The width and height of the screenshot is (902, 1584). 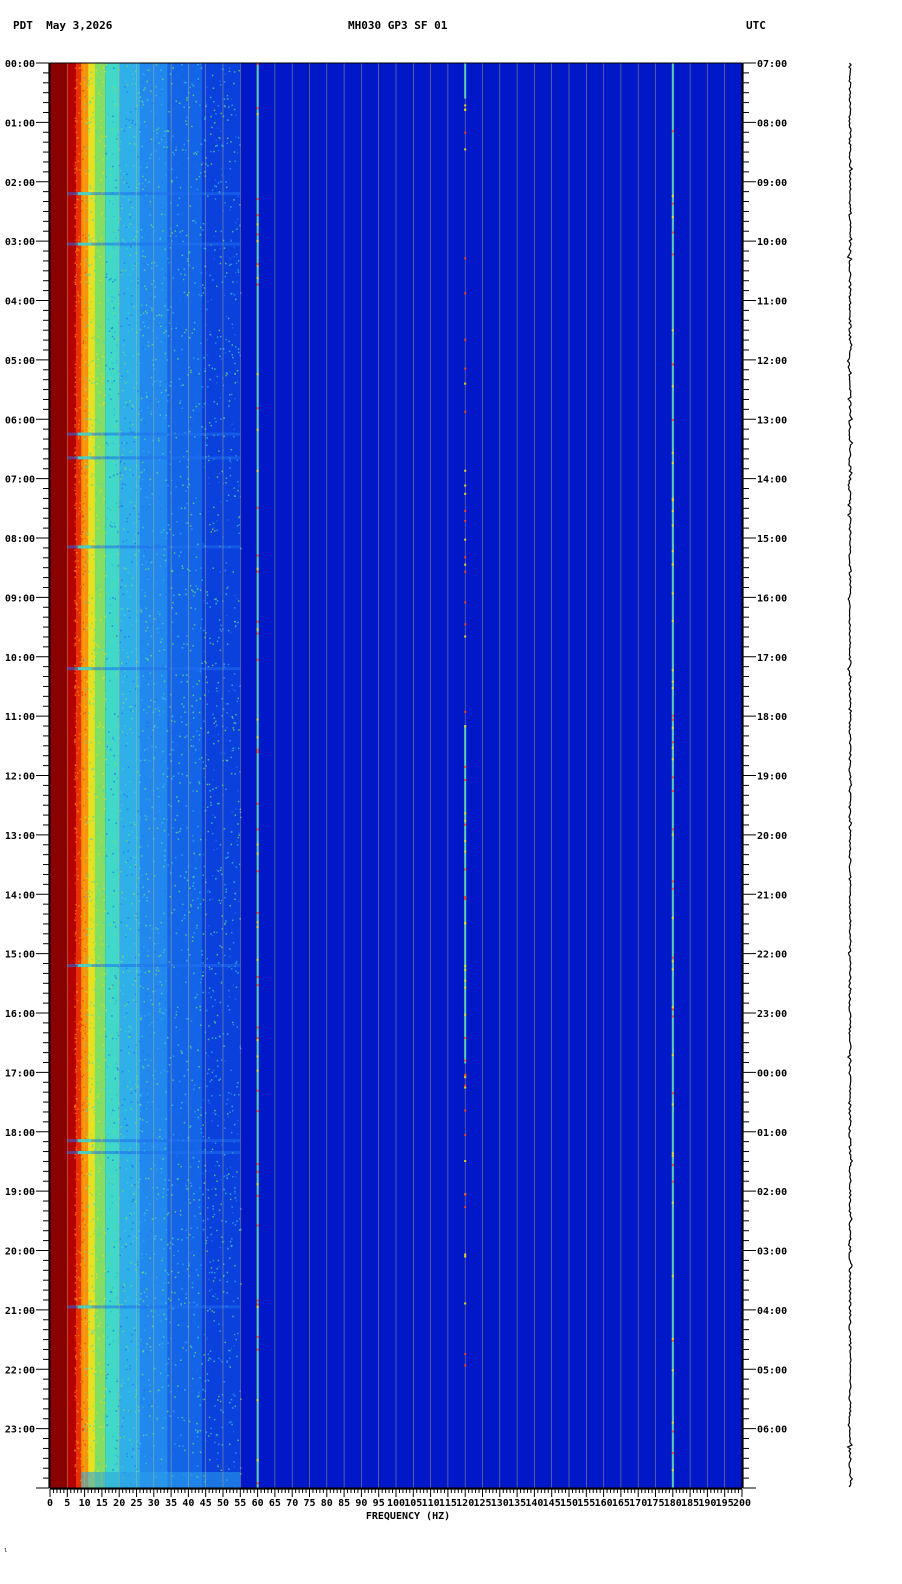 I want to click on left-time-label: 17:00, so click(x=20, y=1073).